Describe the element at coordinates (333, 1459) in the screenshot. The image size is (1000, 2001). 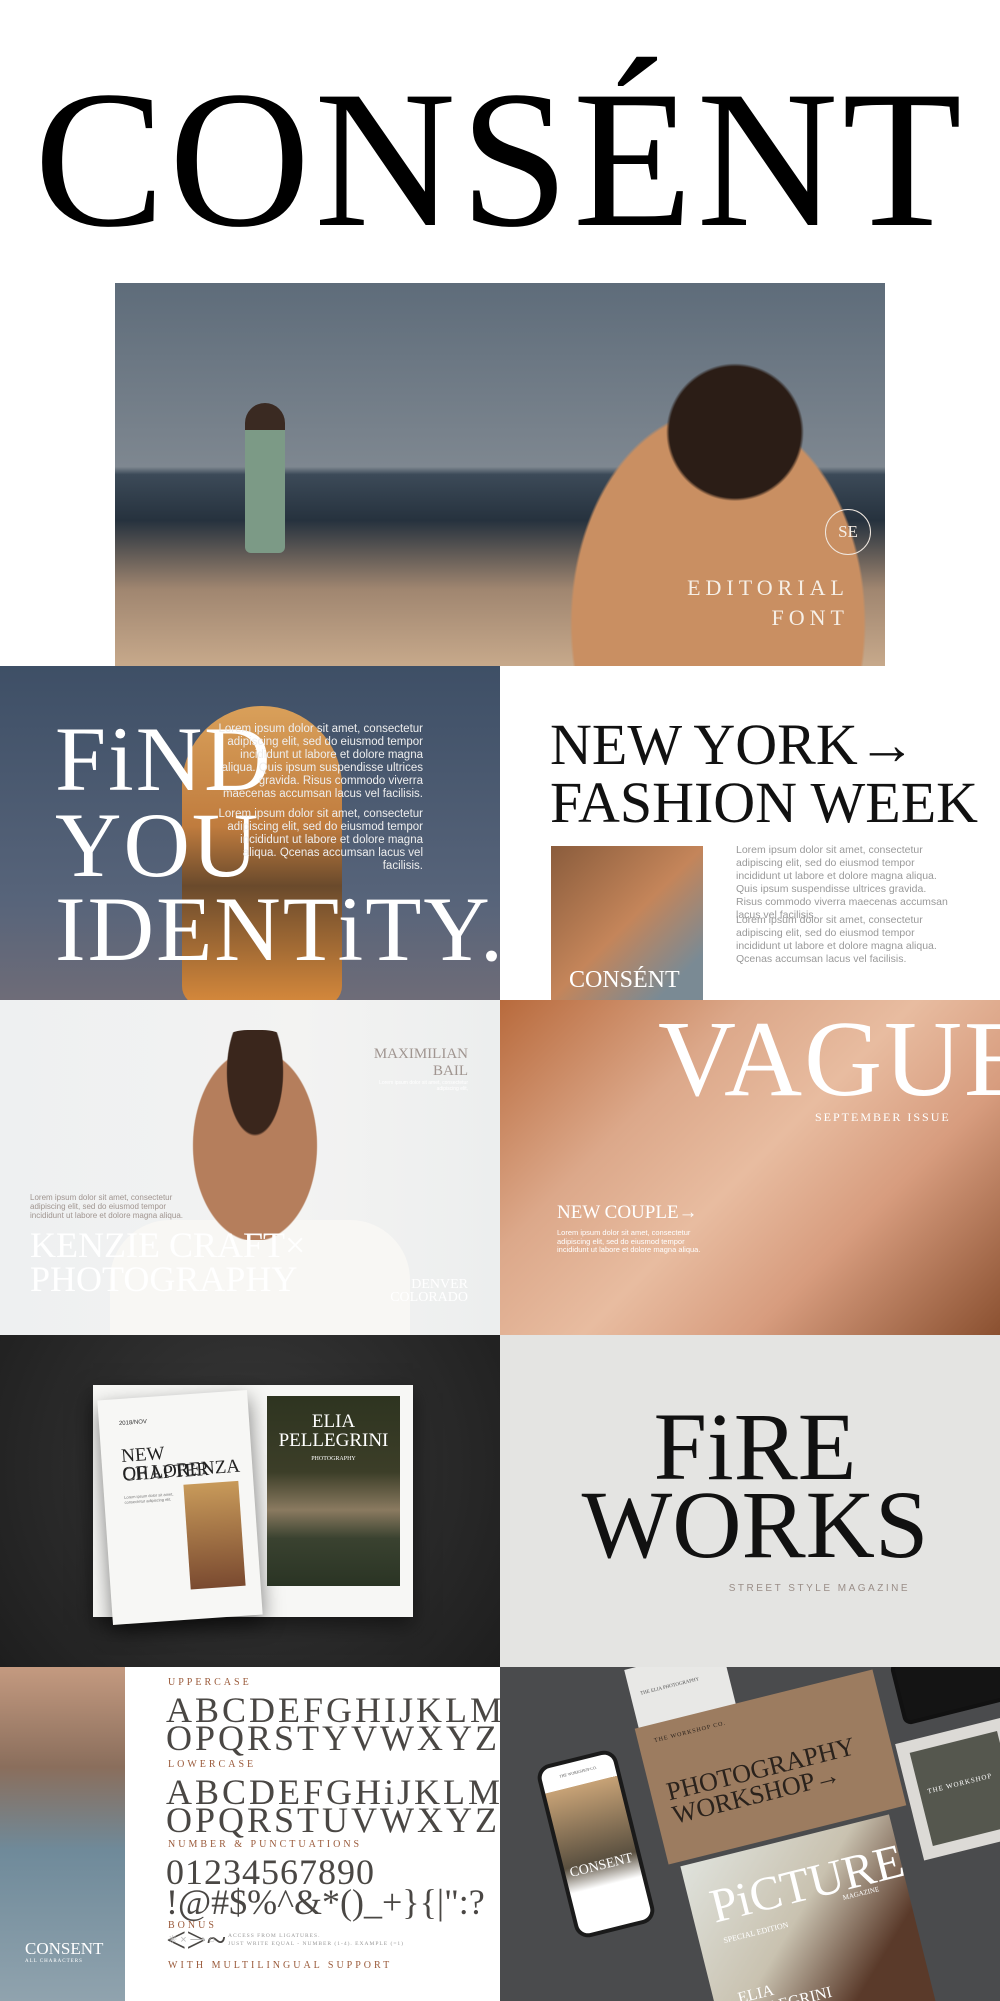
I see `right-subtitle: PHOTOGRAPHY` at that location.